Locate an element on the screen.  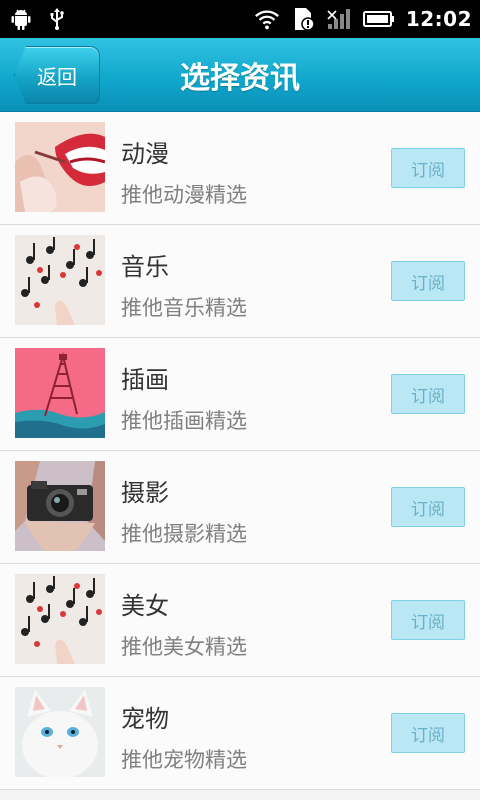
title-bar: 选择资讯 返回 is located at coordinates (240, 75).